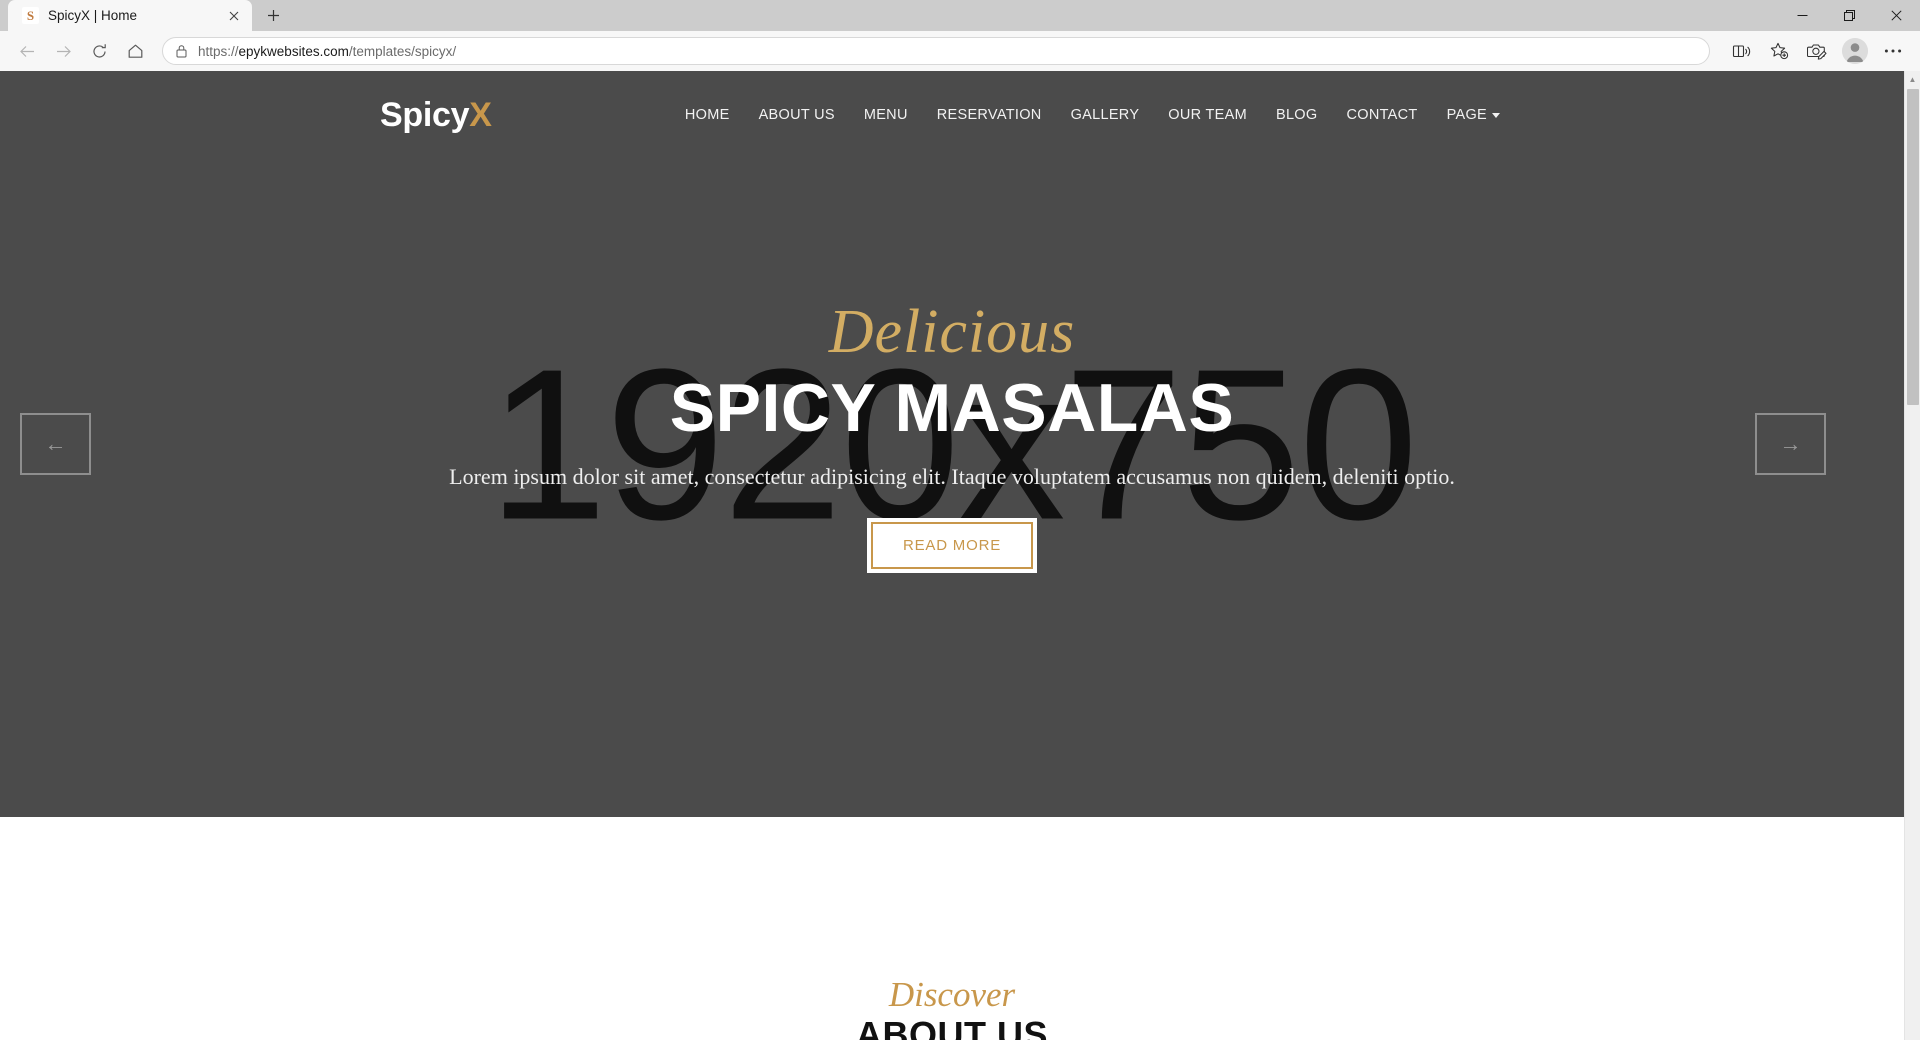  Describe the element at coordinates (1466, 115) in the screenshot. I see `nav-label: PAGE` at that location.